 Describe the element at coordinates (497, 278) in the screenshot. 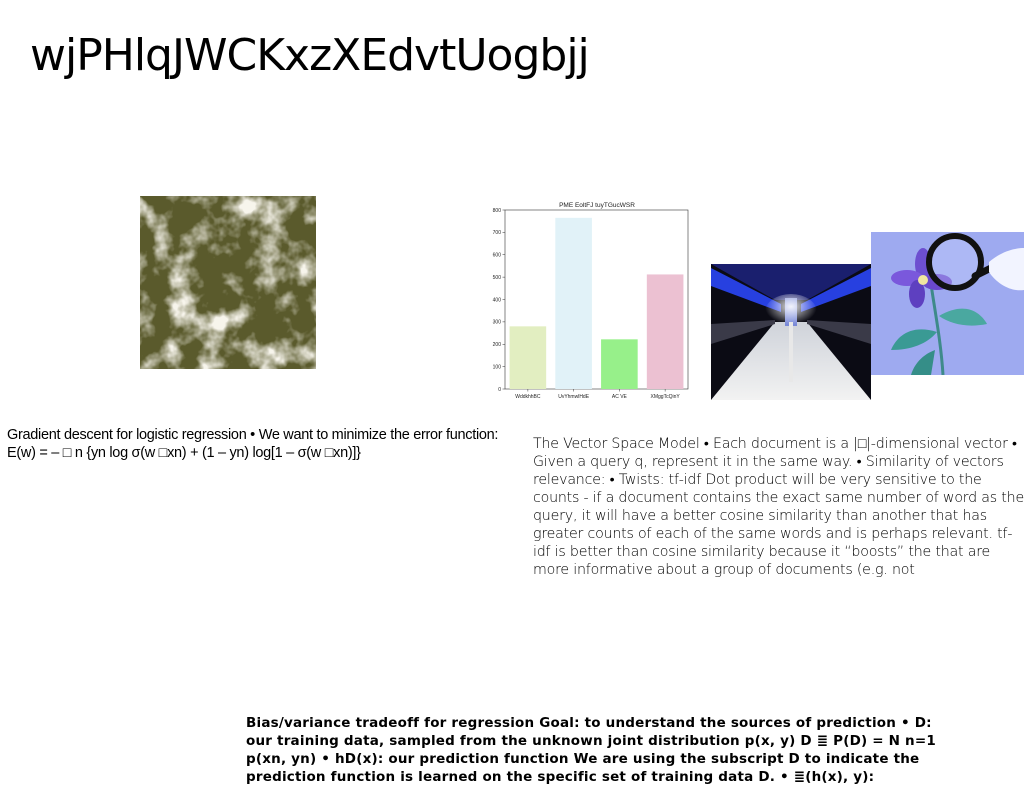

I see `y-tick-label: 500` at that location.